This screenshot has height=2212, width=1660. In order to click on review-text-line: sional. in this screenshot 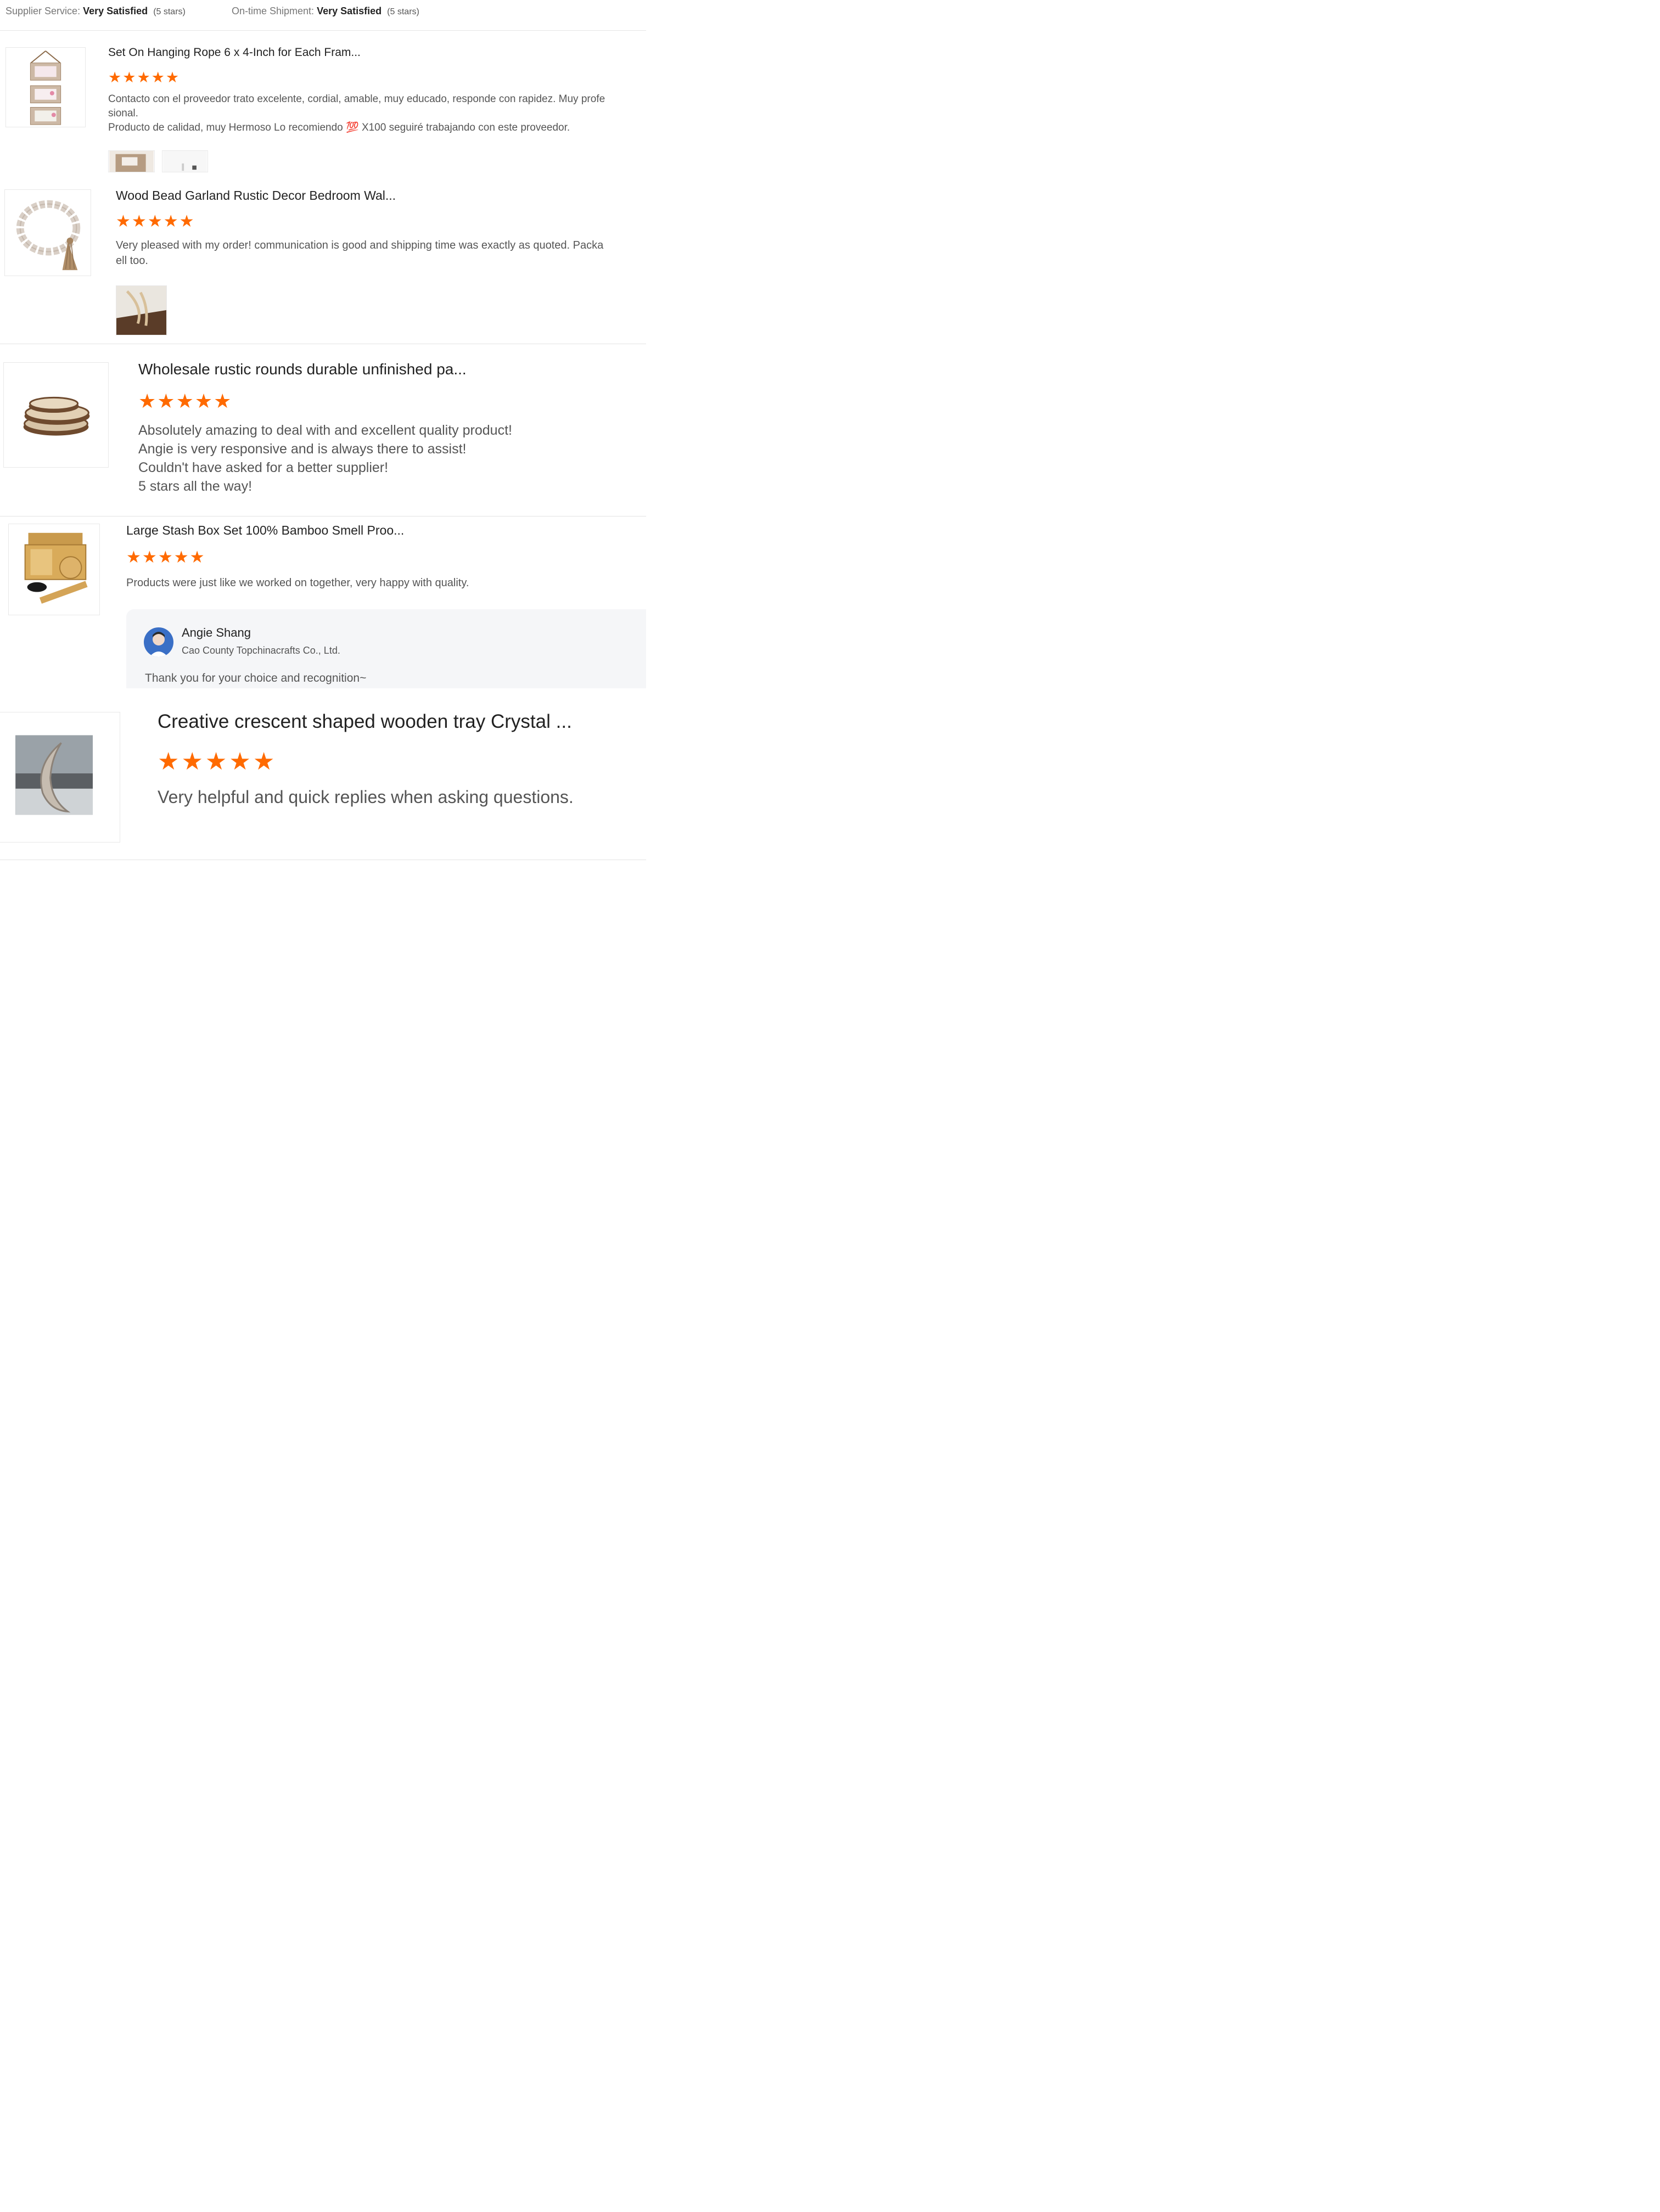, I will do `click(123, 113)`.